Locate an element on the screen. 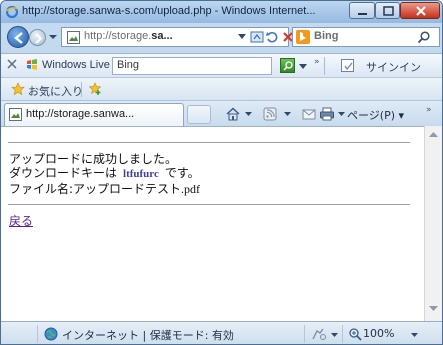 This screenshot has width=443, height=345. address-row: http://storage.sa... Bing is located at coordinates (221, 36).